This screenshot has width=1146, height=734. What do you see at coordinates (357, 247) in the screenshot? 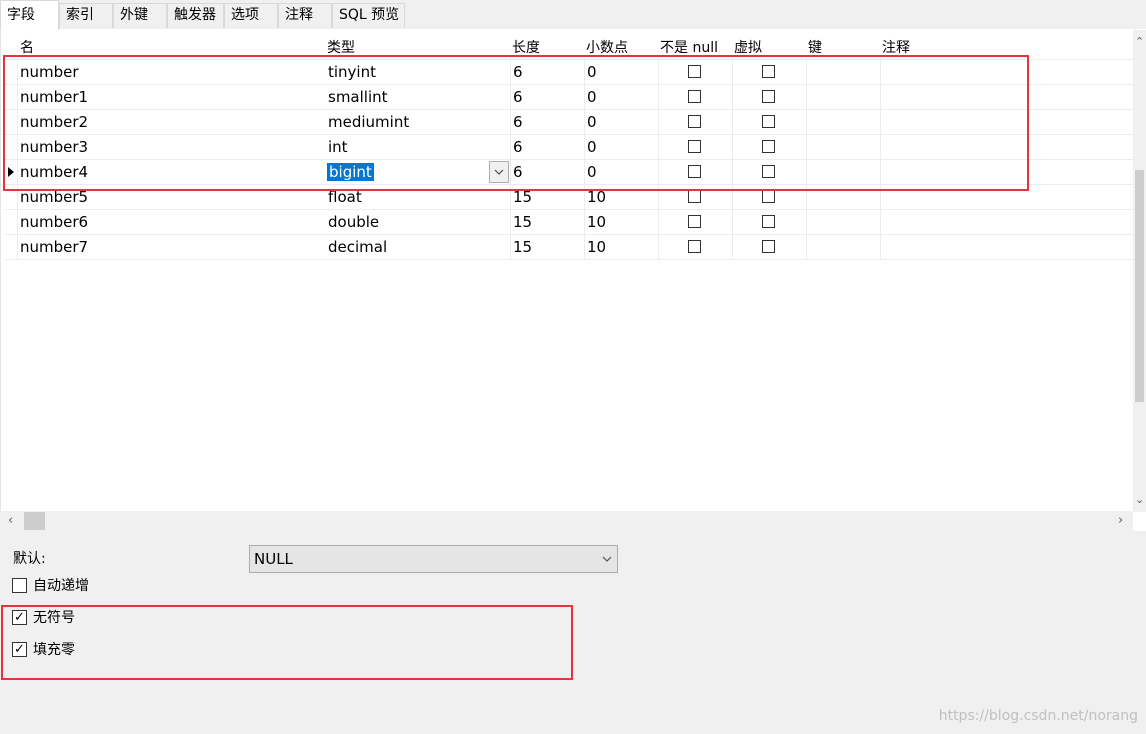
I see `field-type: decimal` at bounding box center [357, 247].